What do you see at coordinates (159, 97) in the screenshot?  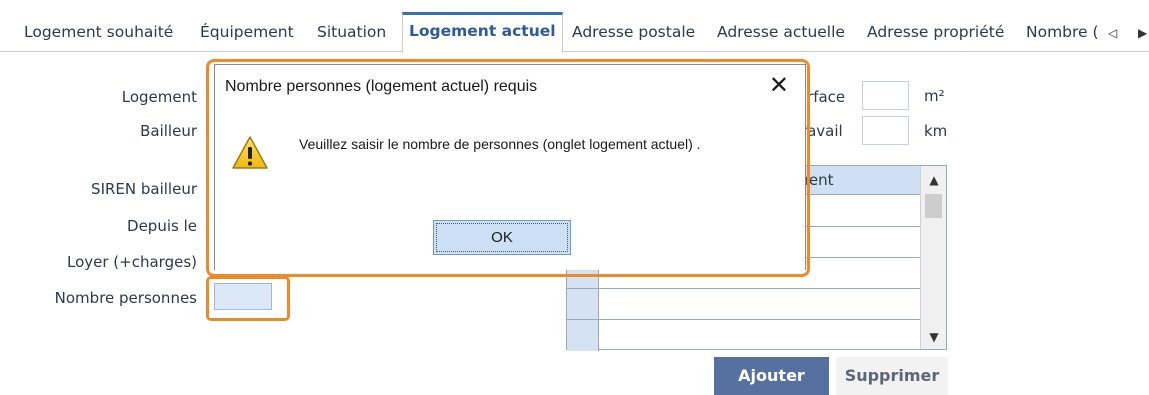 I see `logement-label: Logement` at bounding box center [159, 97].